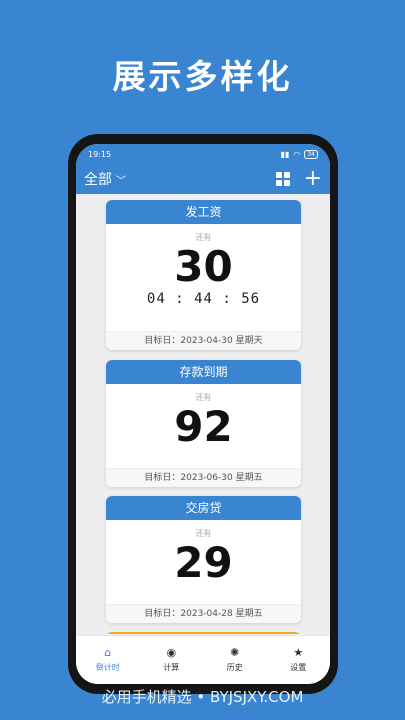 The height and width of the screenshot is (720, 405). Describe the element at coordinates (298, 667) in the screenshot. I see `nav-label: 设置` at that location.